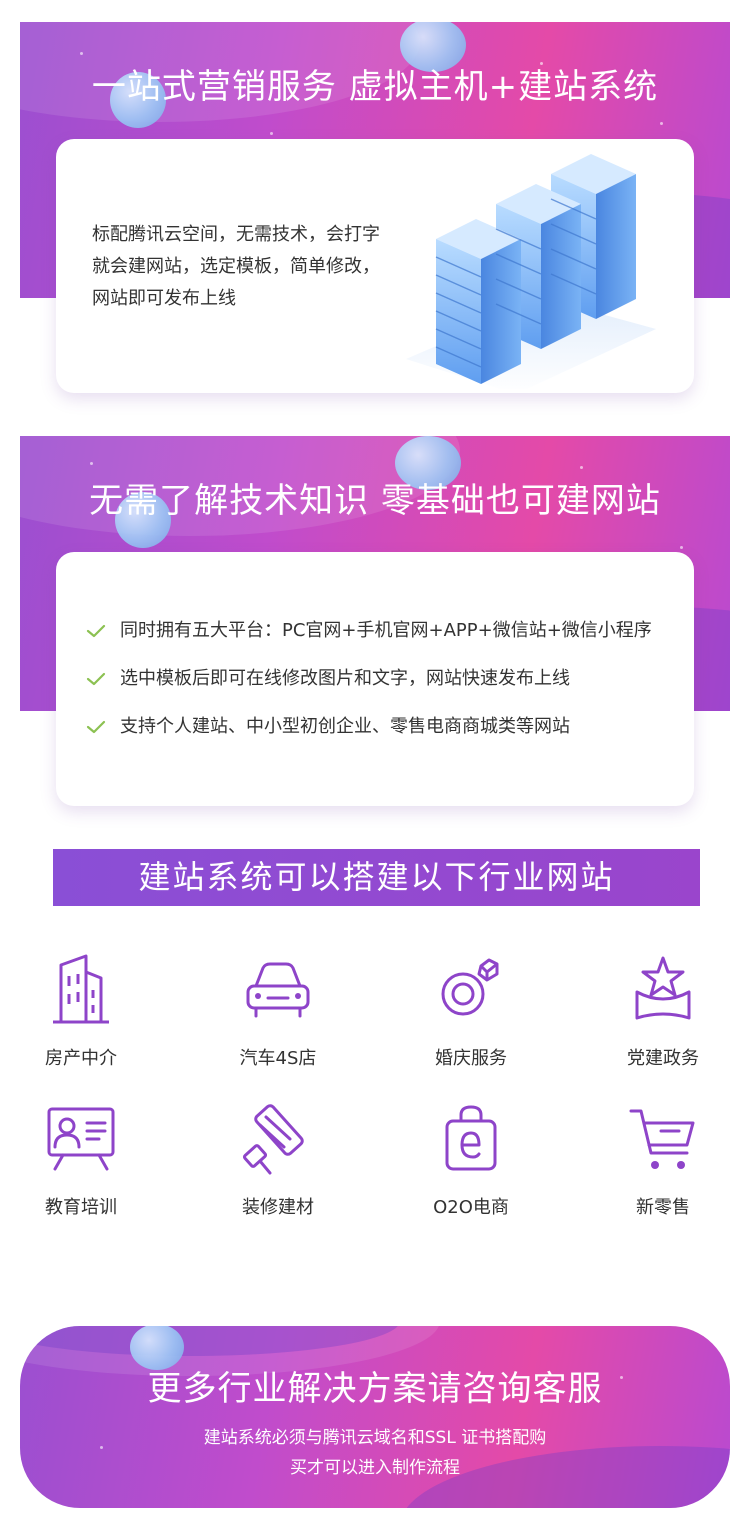  What do you see at coordinates (81, 989) in the screenshot?
I see `building-icon` at bounding box center [81, 989].